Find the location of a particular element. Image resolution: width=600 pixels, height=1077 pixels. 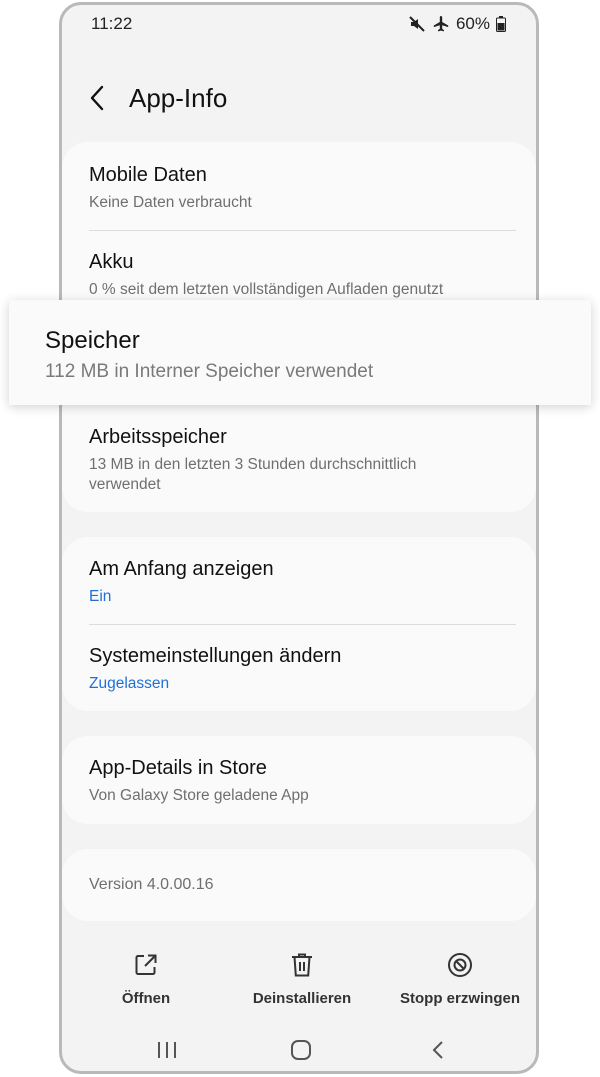

open-icon is located at coordinates (146, 965).